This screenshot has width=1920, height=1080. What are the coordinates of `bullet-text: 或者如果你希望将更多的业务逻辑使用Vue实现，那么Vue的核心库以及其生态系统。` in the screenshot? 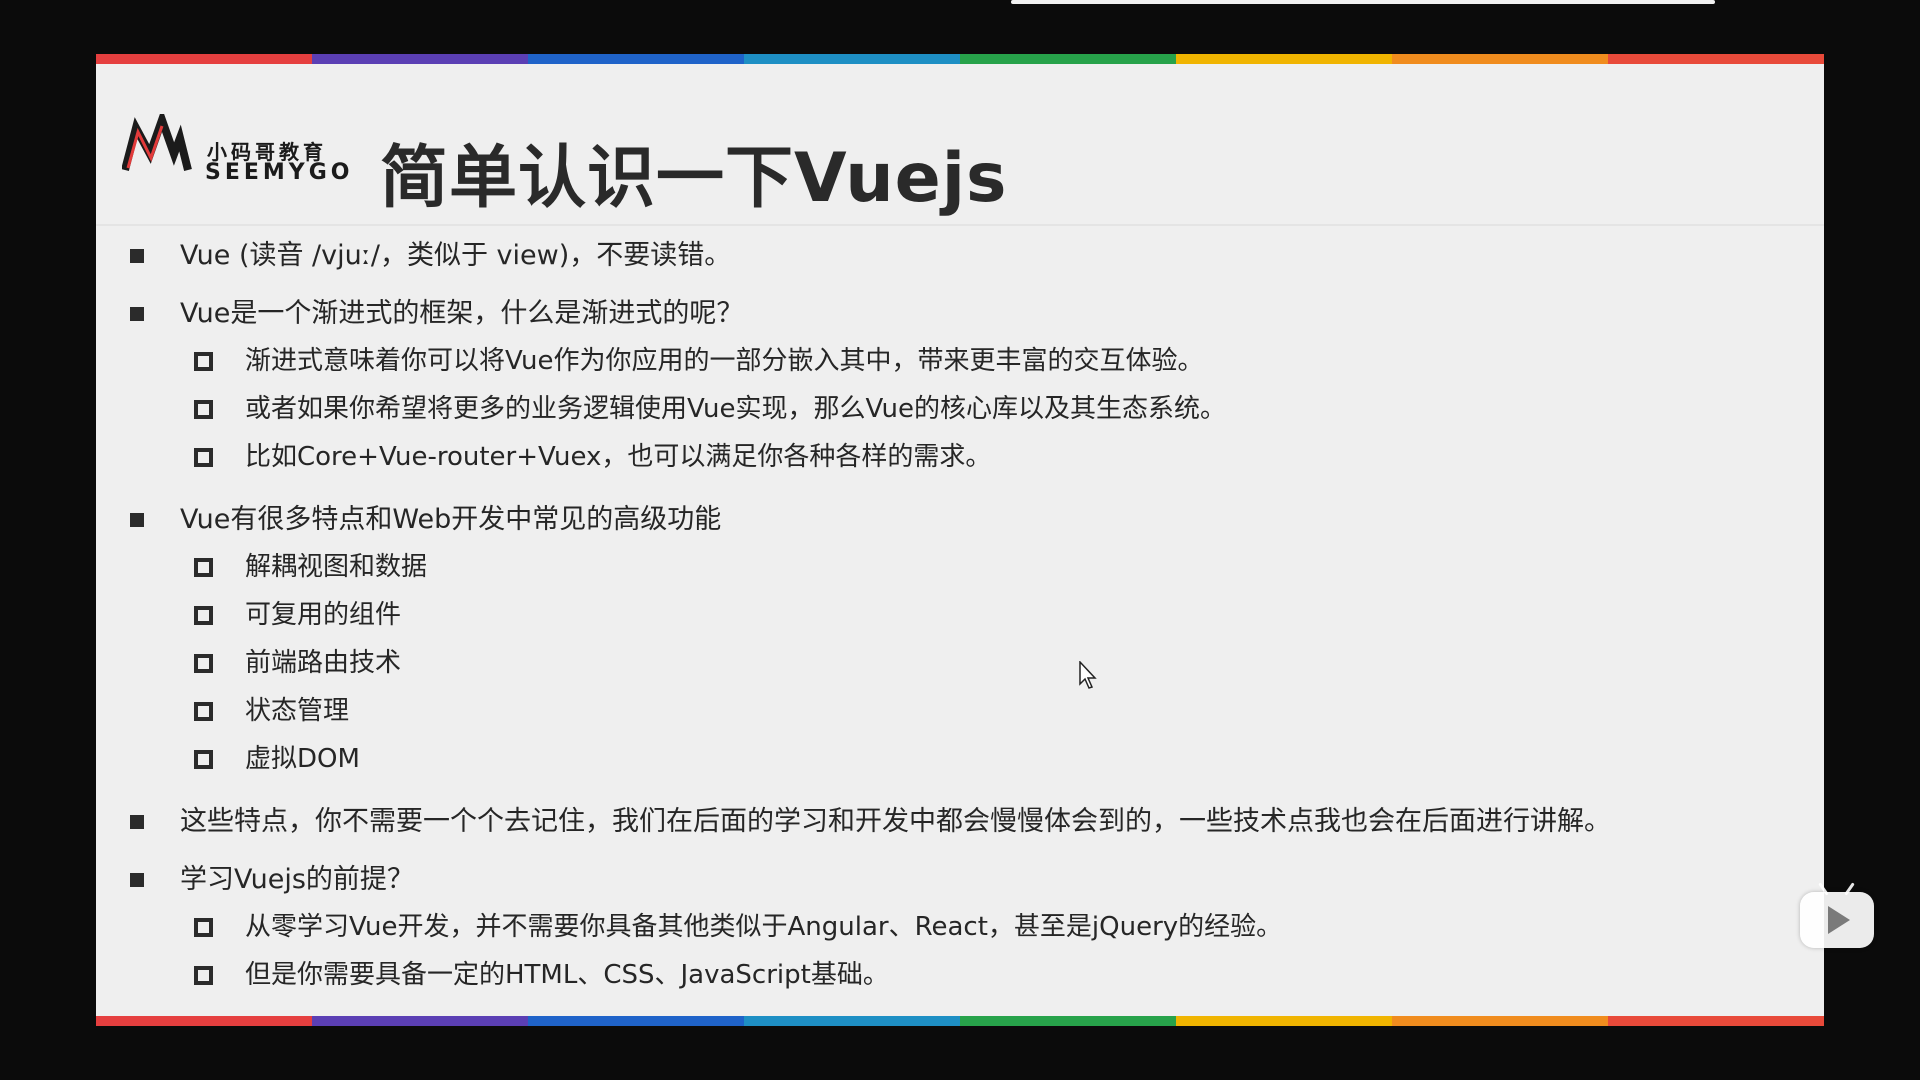 It's located at (735, 409).